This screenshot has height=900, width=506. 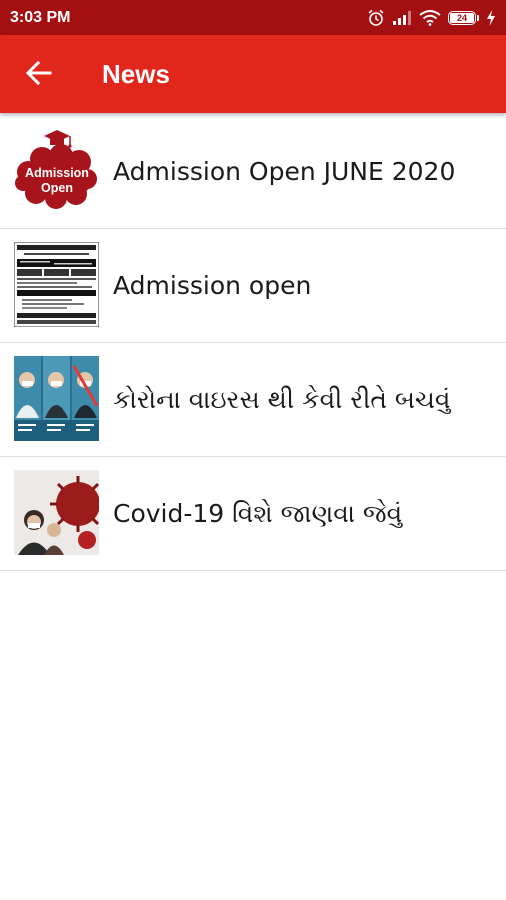 I want to click on back-arrow-icon, so click(x=39, y=73).